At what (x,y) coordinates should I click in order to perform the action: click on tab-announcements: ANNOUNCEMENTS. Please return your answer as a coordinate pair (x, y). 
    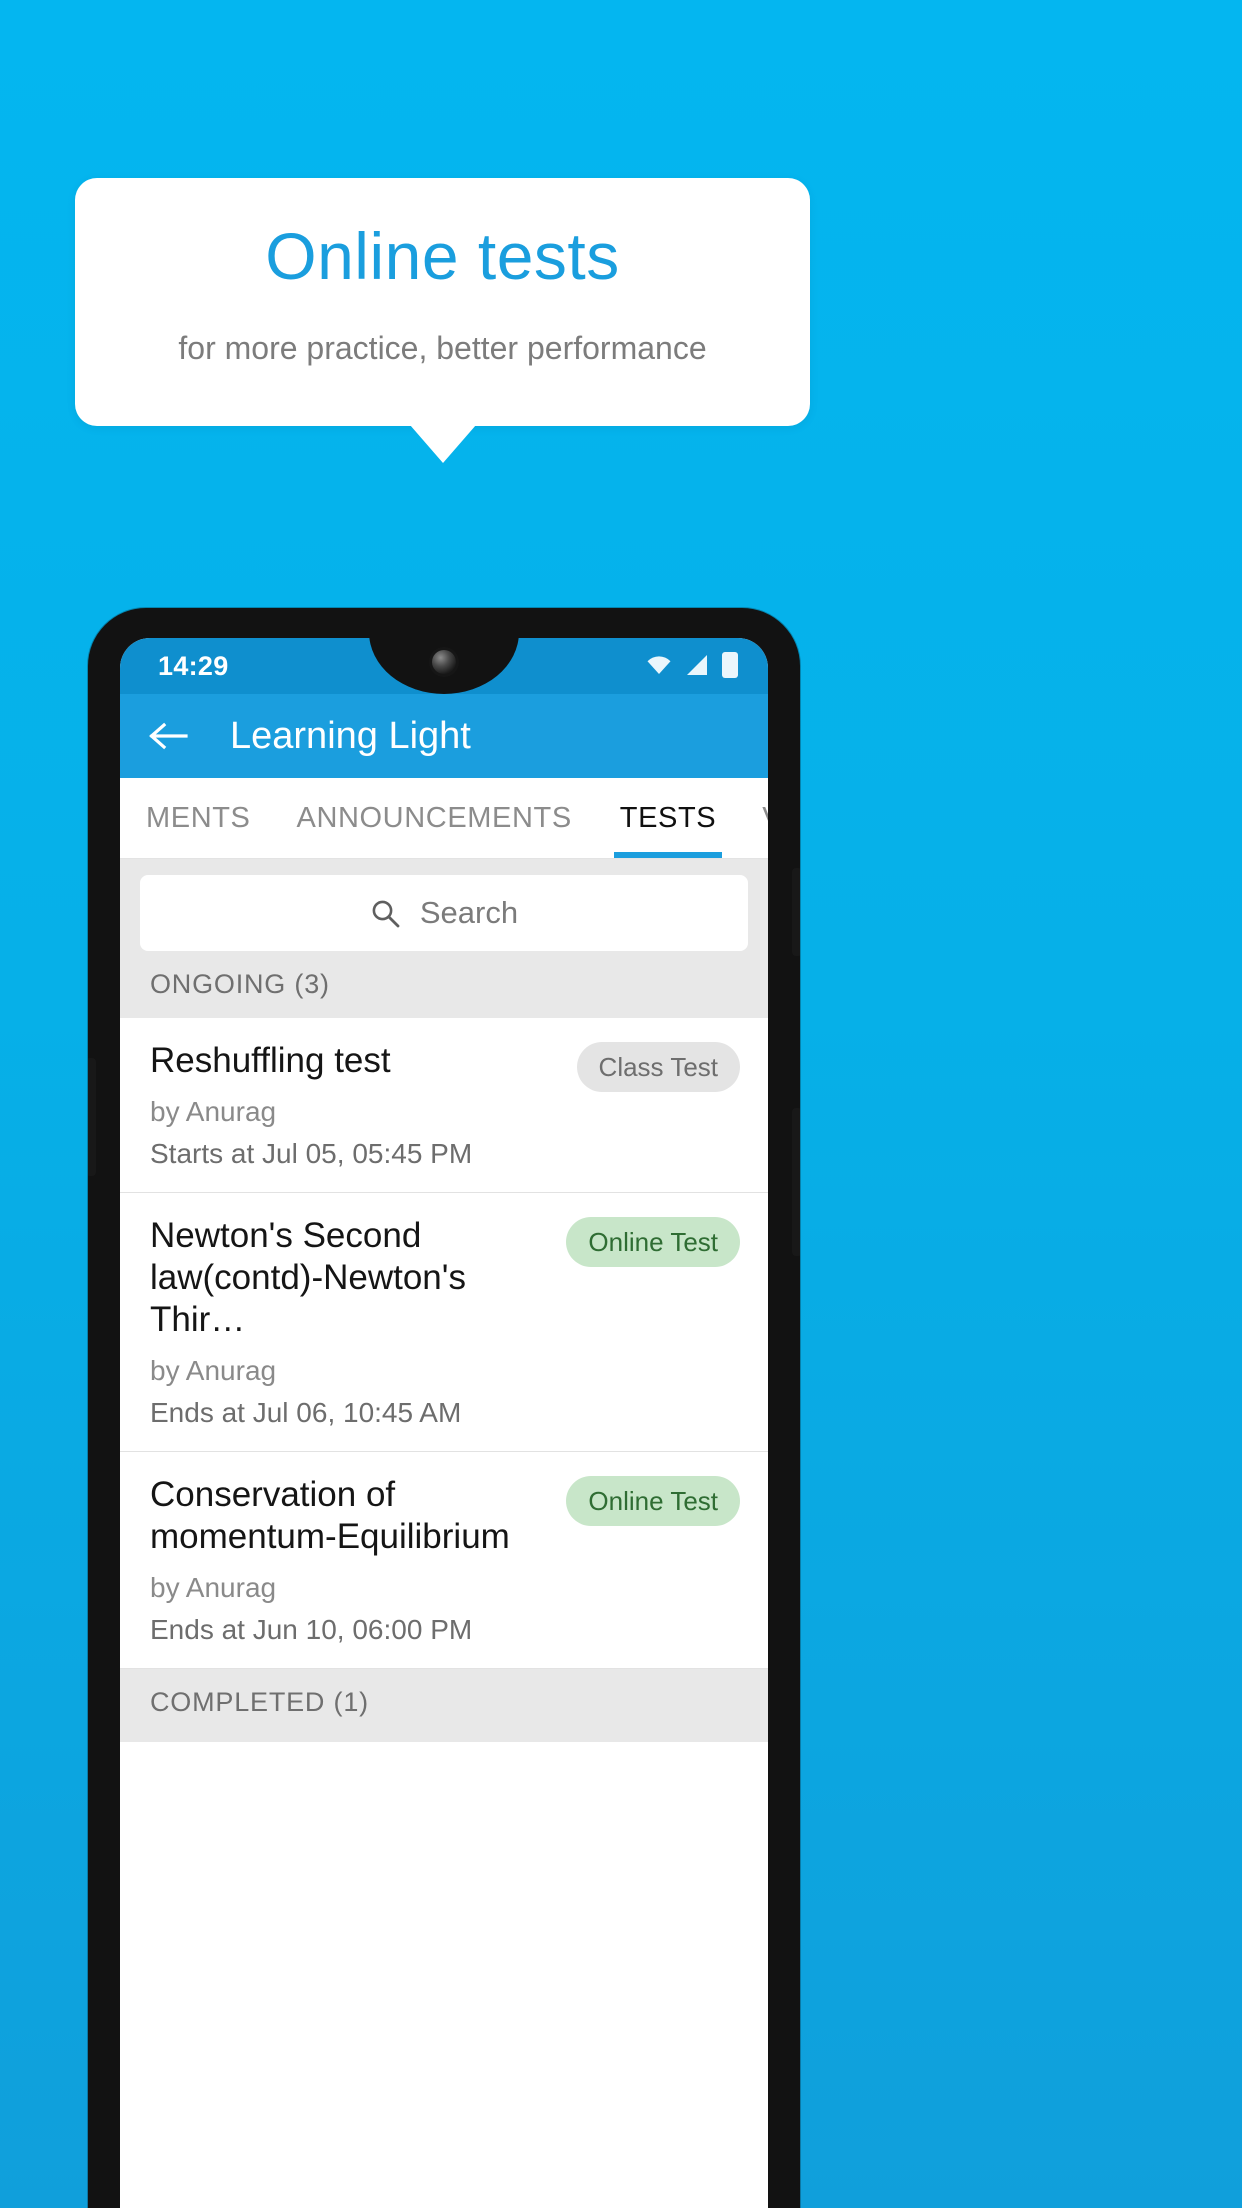
    Looking at the image, I should click on (434, 818).